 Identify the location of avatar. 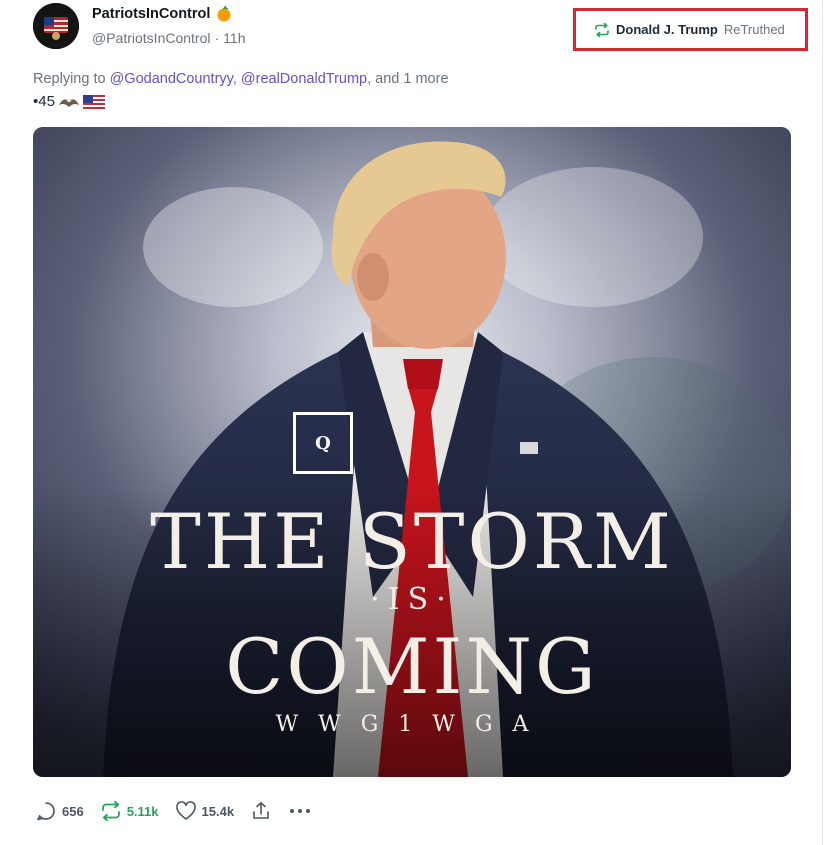
(56, 26).